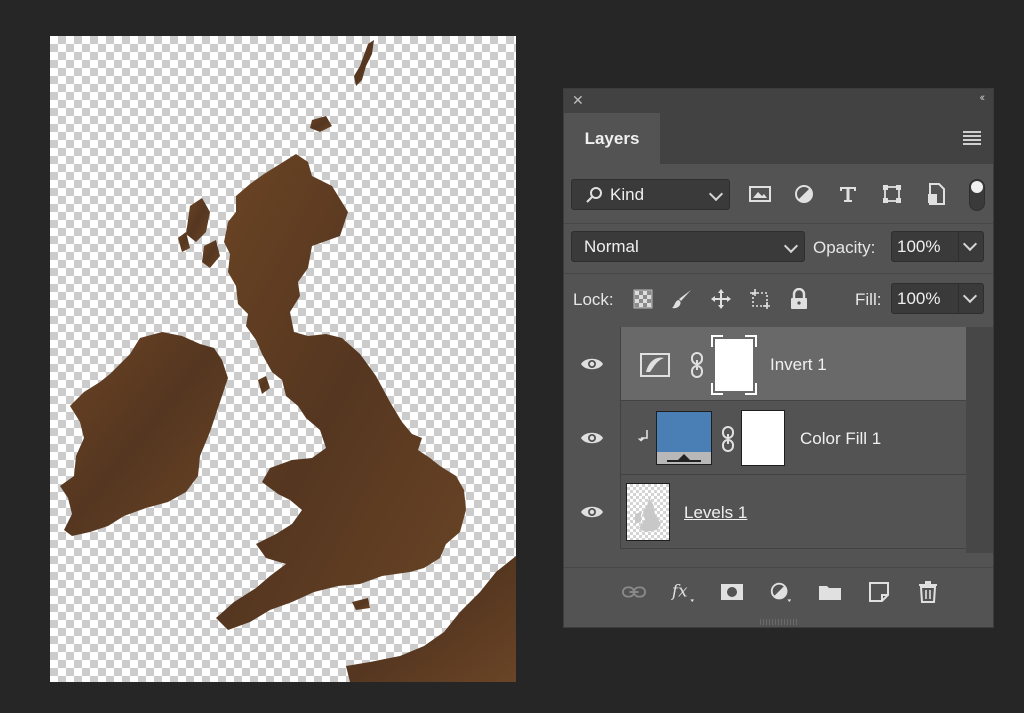 The width and height of the screenshot is (1024, 713). Describe the element at coordinates (765, 364) in the screenshot. I see `layer-row-invert: Invert 1` at that location.